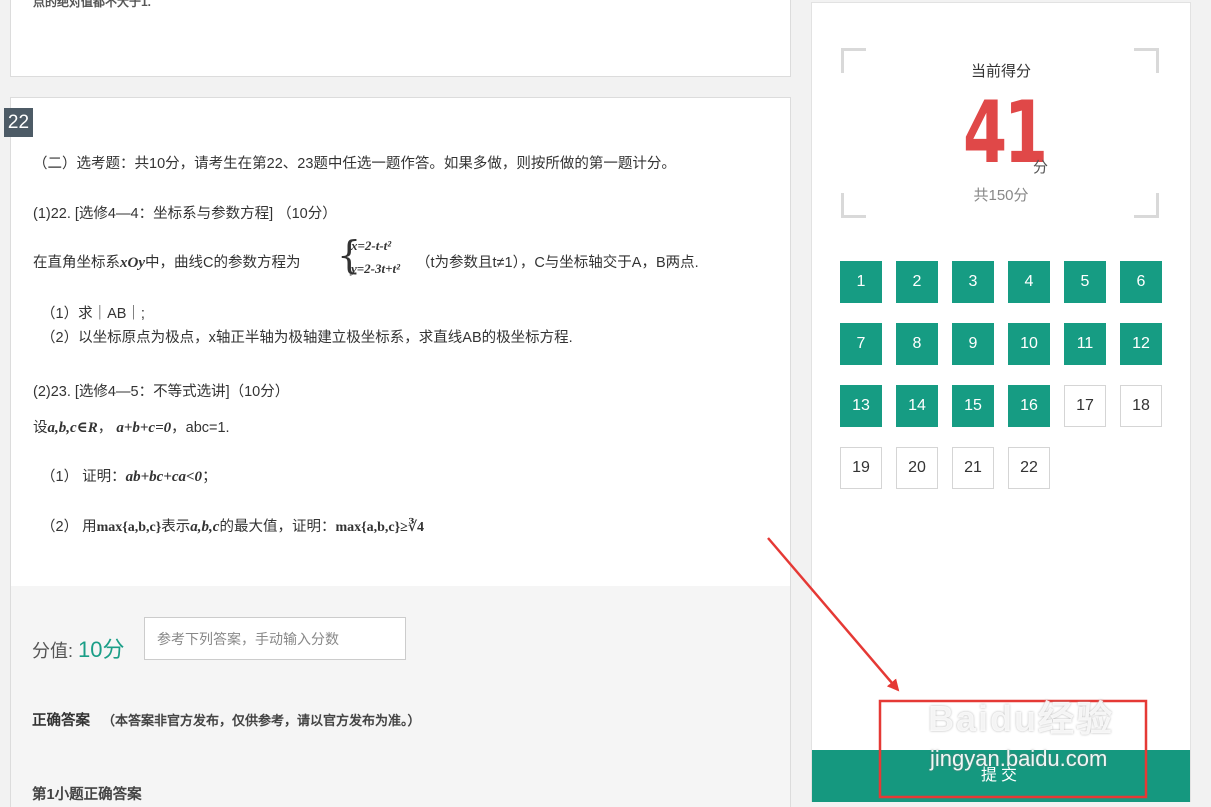  Describe the element at coordinates (1000, 71) in the screenshot. I see `current-score-label: 当前得分` at that location.